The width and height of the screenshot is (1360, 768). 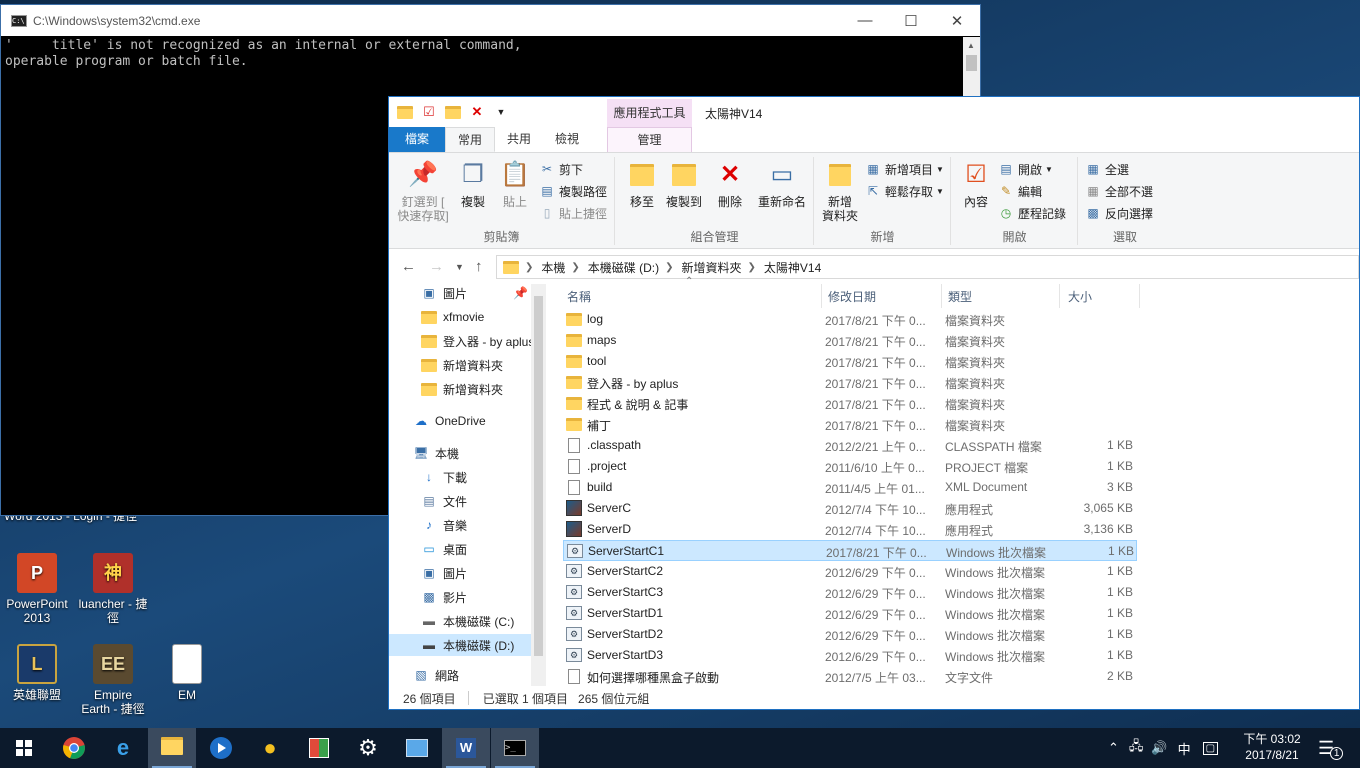 I want to click on nav-item-pictures-2: ▣ 圖片, so click(x=444, y=573).